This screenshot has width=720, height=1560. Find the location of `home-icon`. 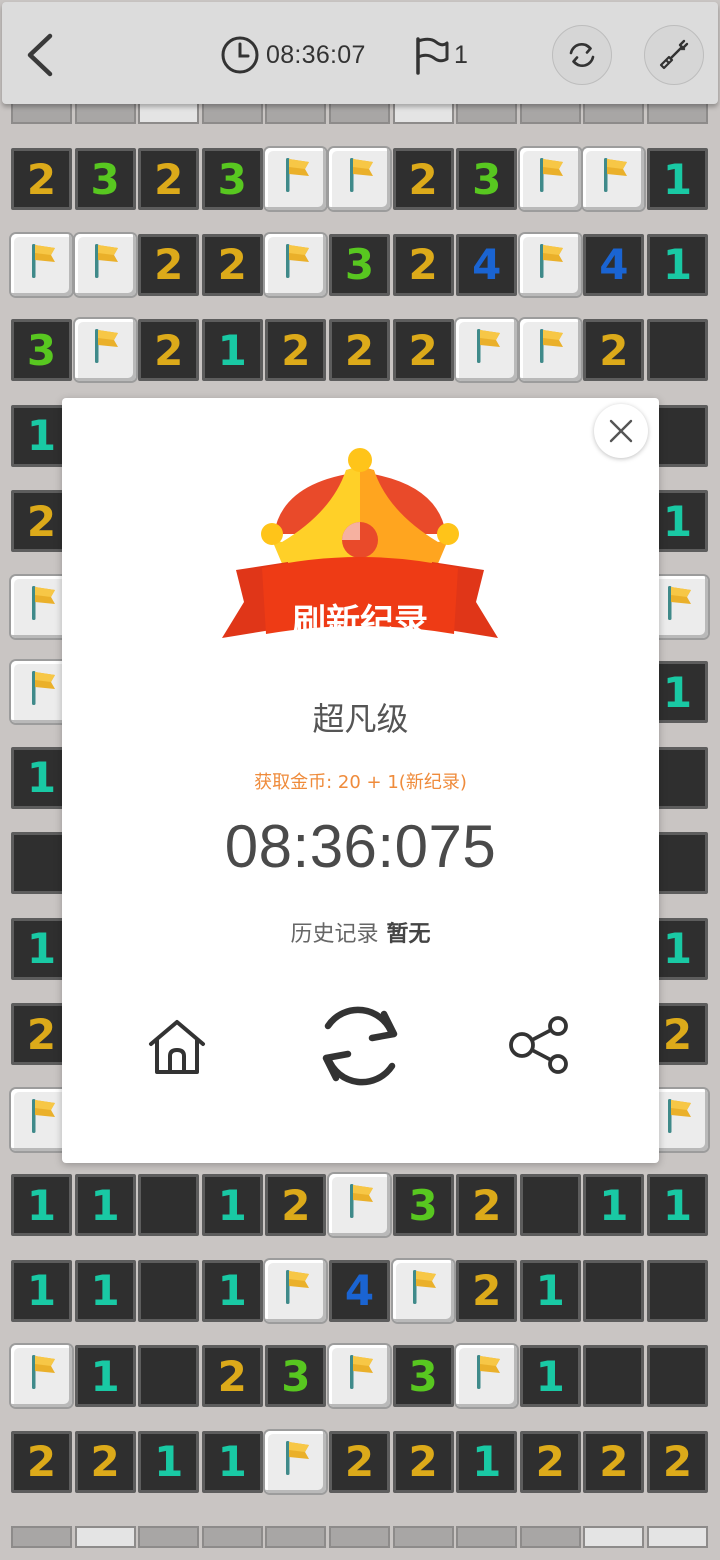

home-icon is located at coordinates (177, 1047).